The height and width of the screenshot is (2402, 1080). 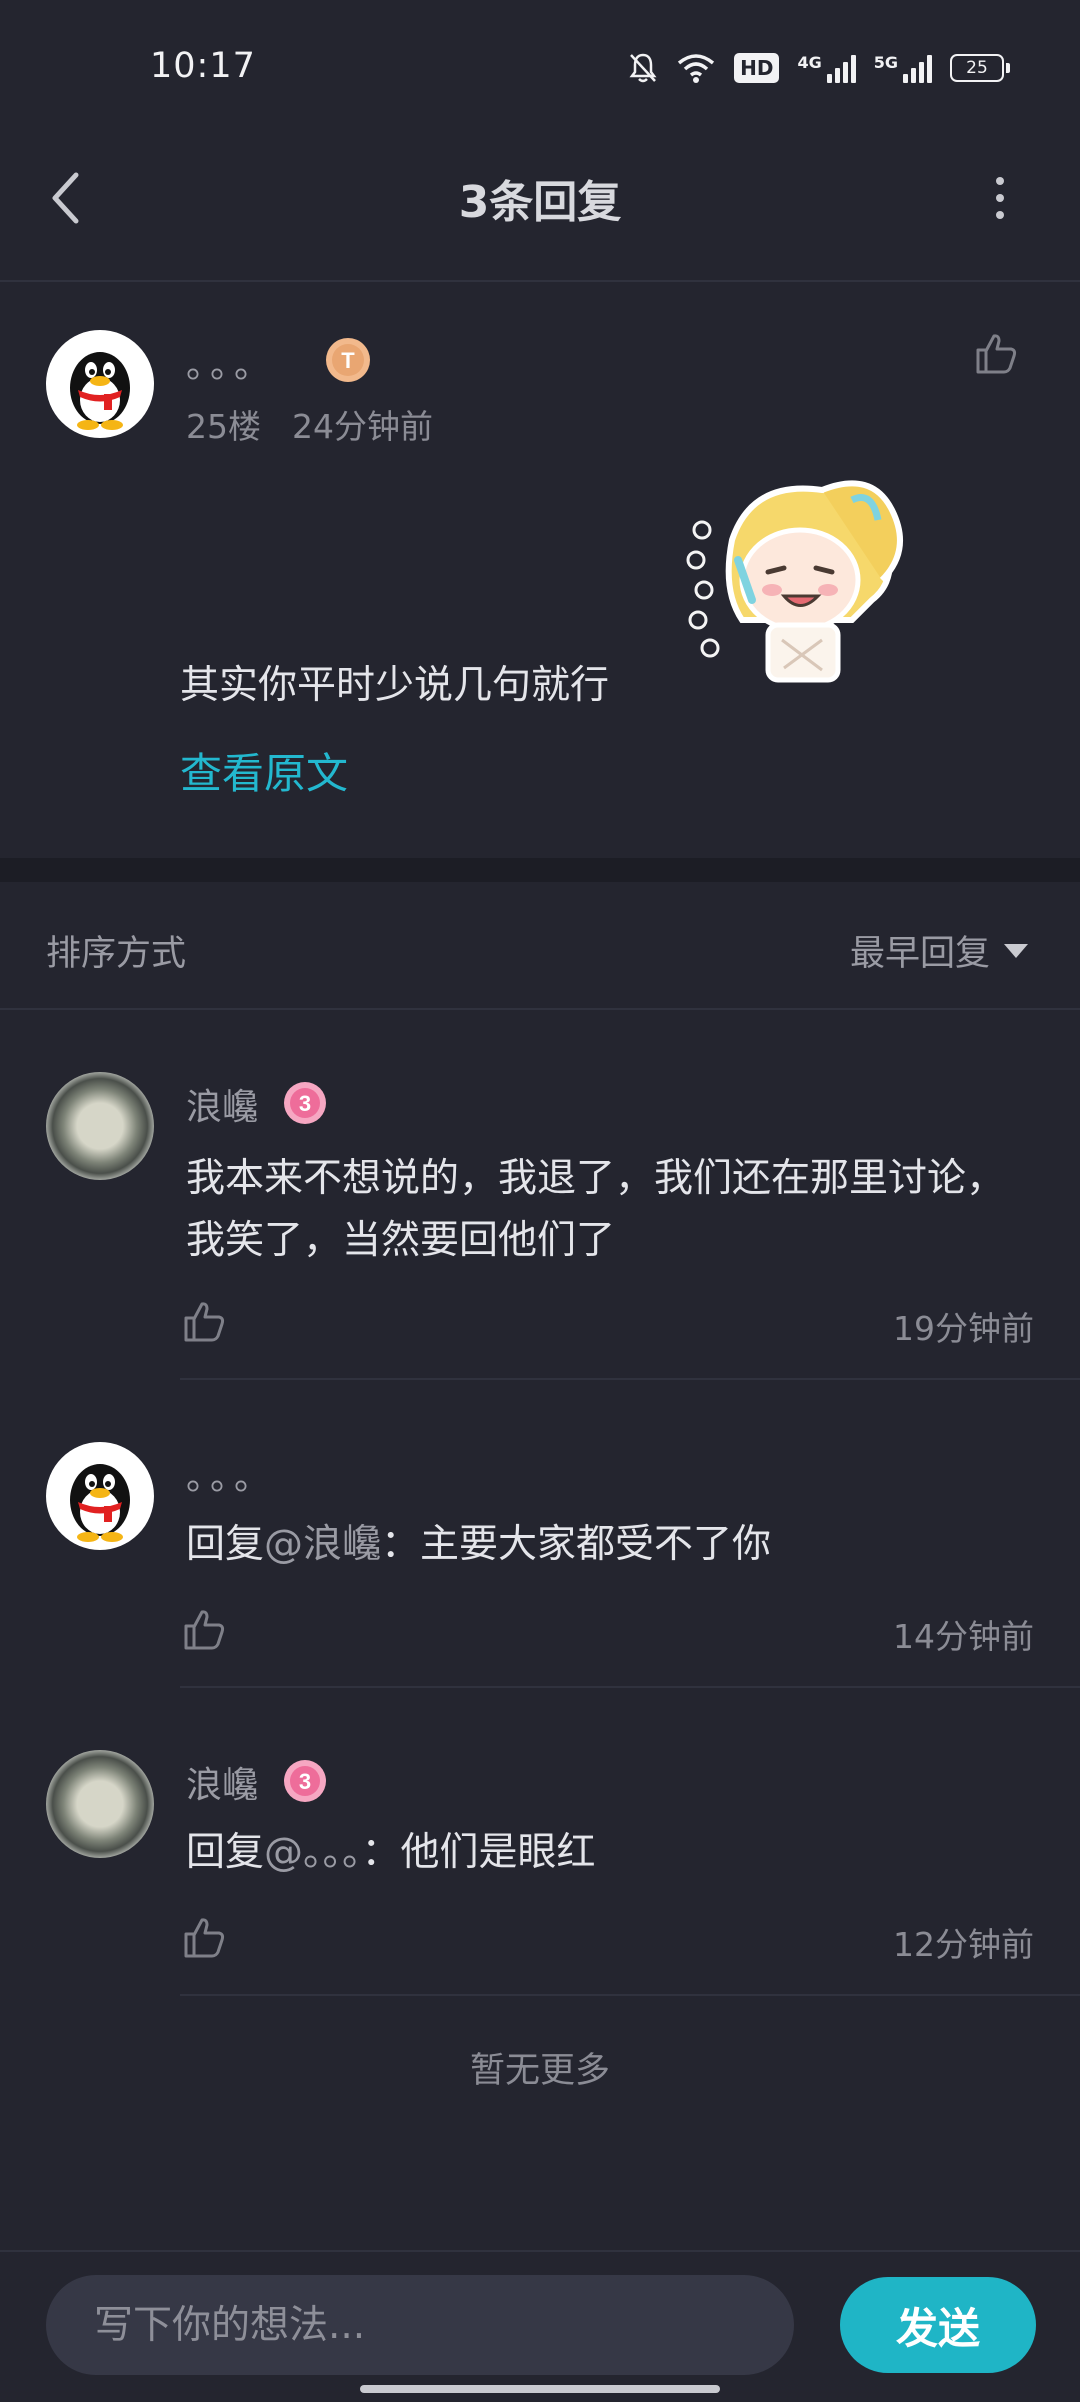 What do you see at coordinates (424, 2325) in the screenshot?
I see `reply-input` at bounding box center [424, 2325].